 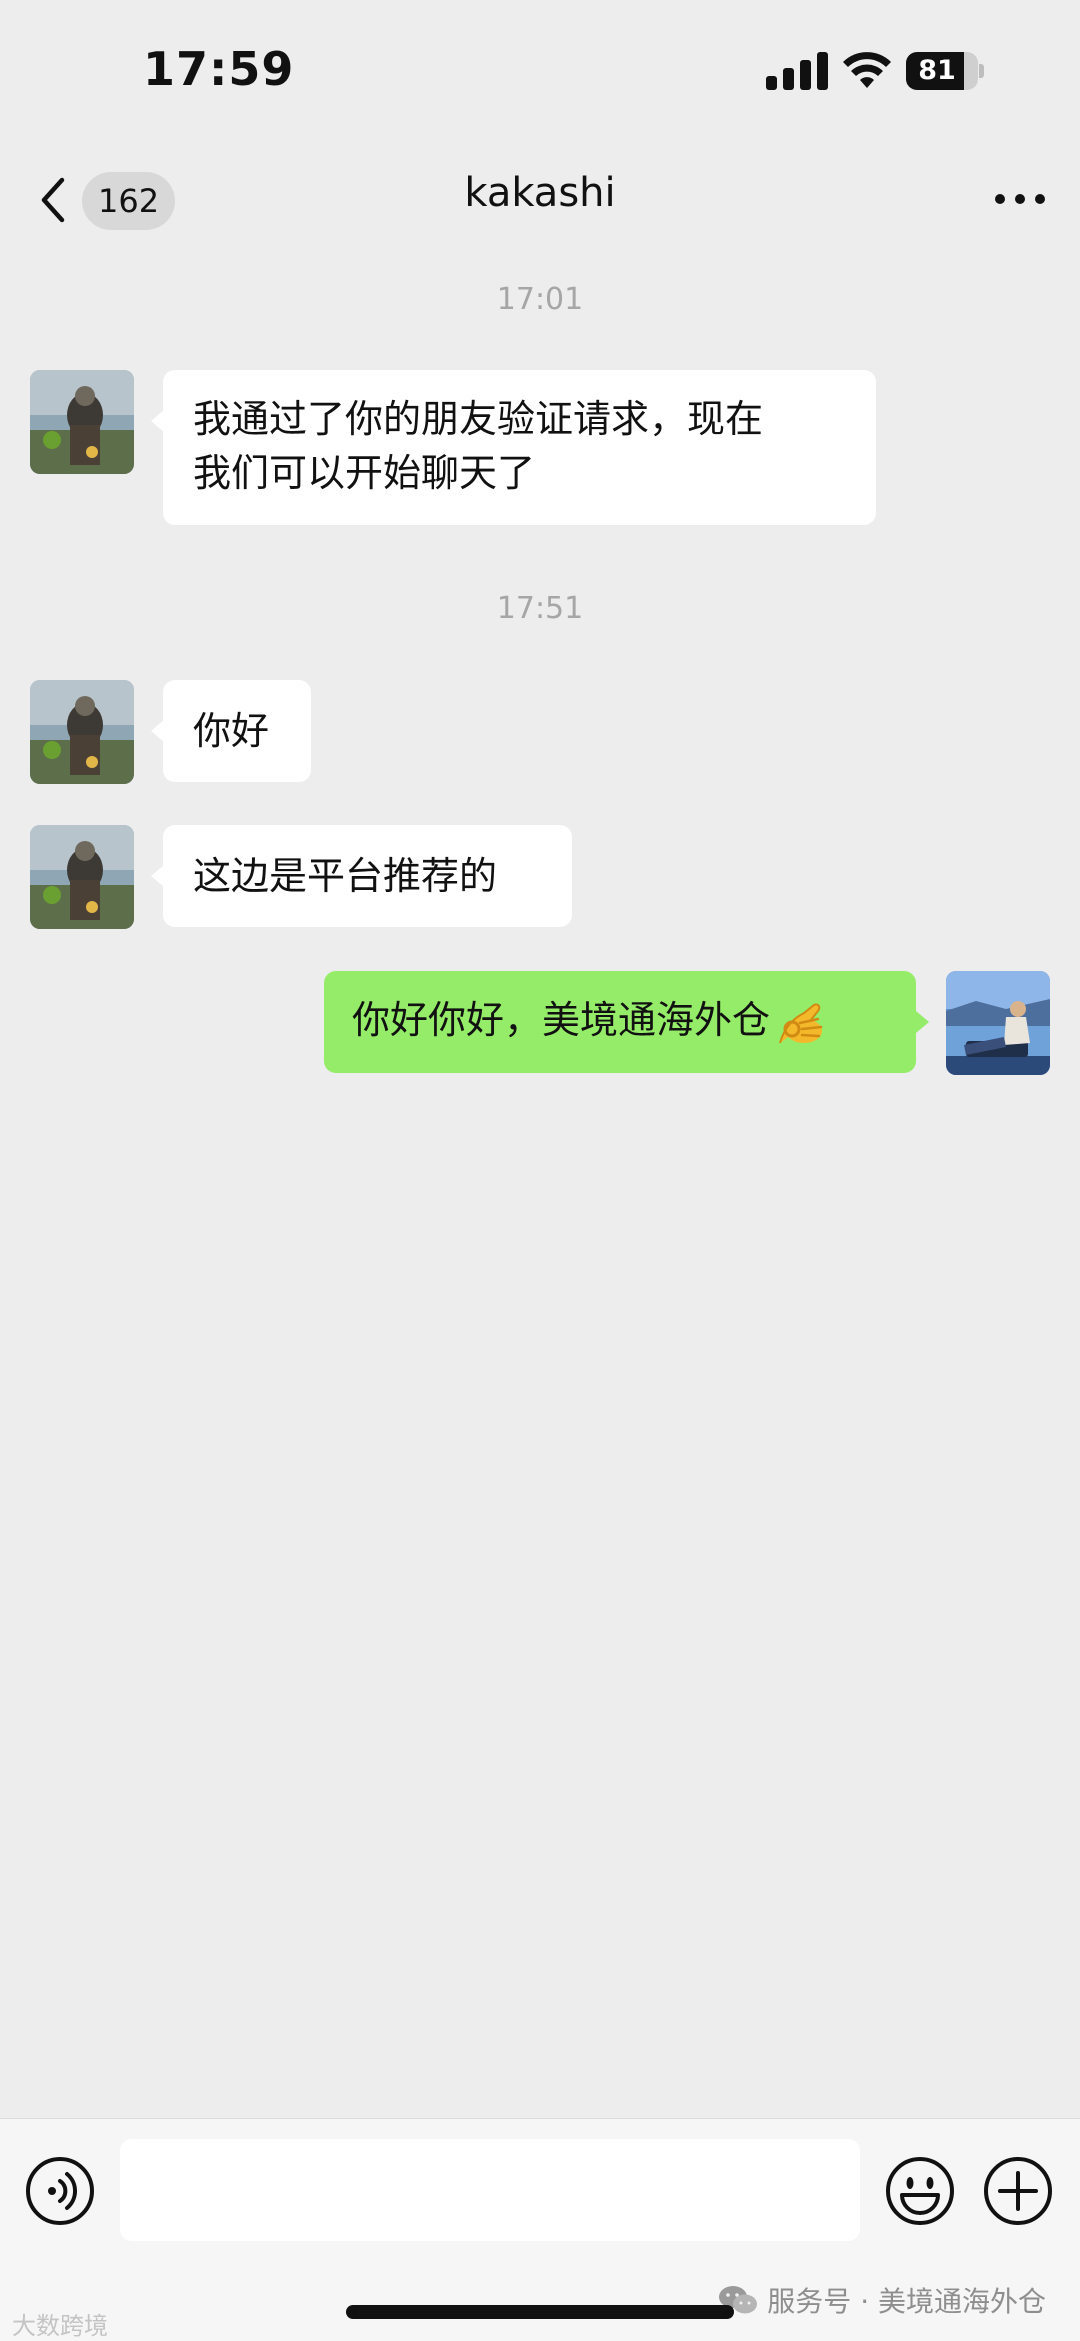 I want to click on chat-header: 162 kakashi, so click(x=540, y=200).